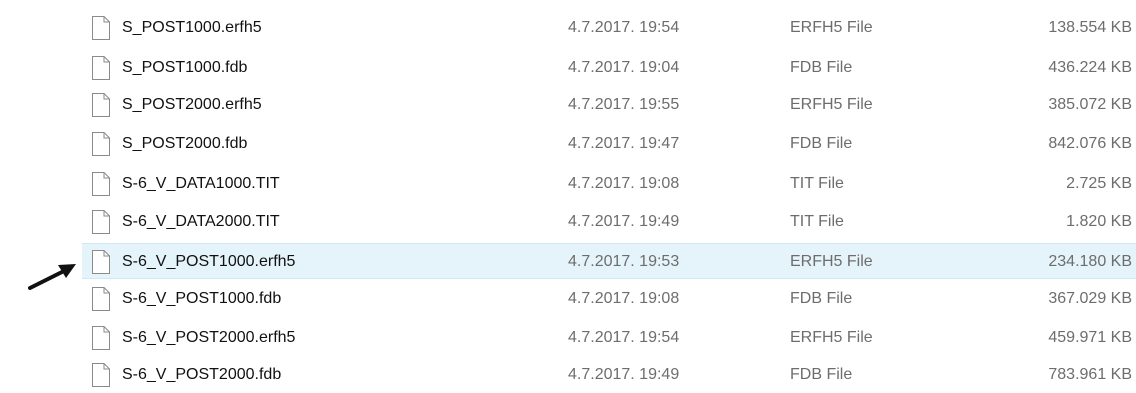 Image resolution: width=1136 pixels, height=393 pixels. Describe the element at coordinates (624, 261) in the screenshot. I see `file-date-modified: 4.7.2017. 19:53` at that location.